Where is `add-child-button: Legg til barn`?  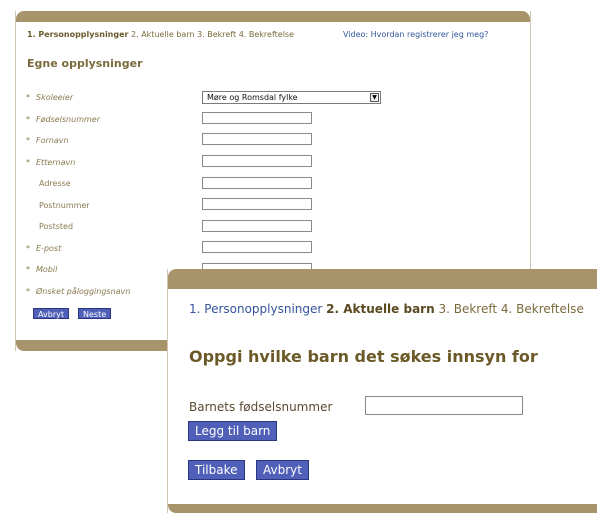 add-child-button: Legg til barn is located at coordinates (233, 431).